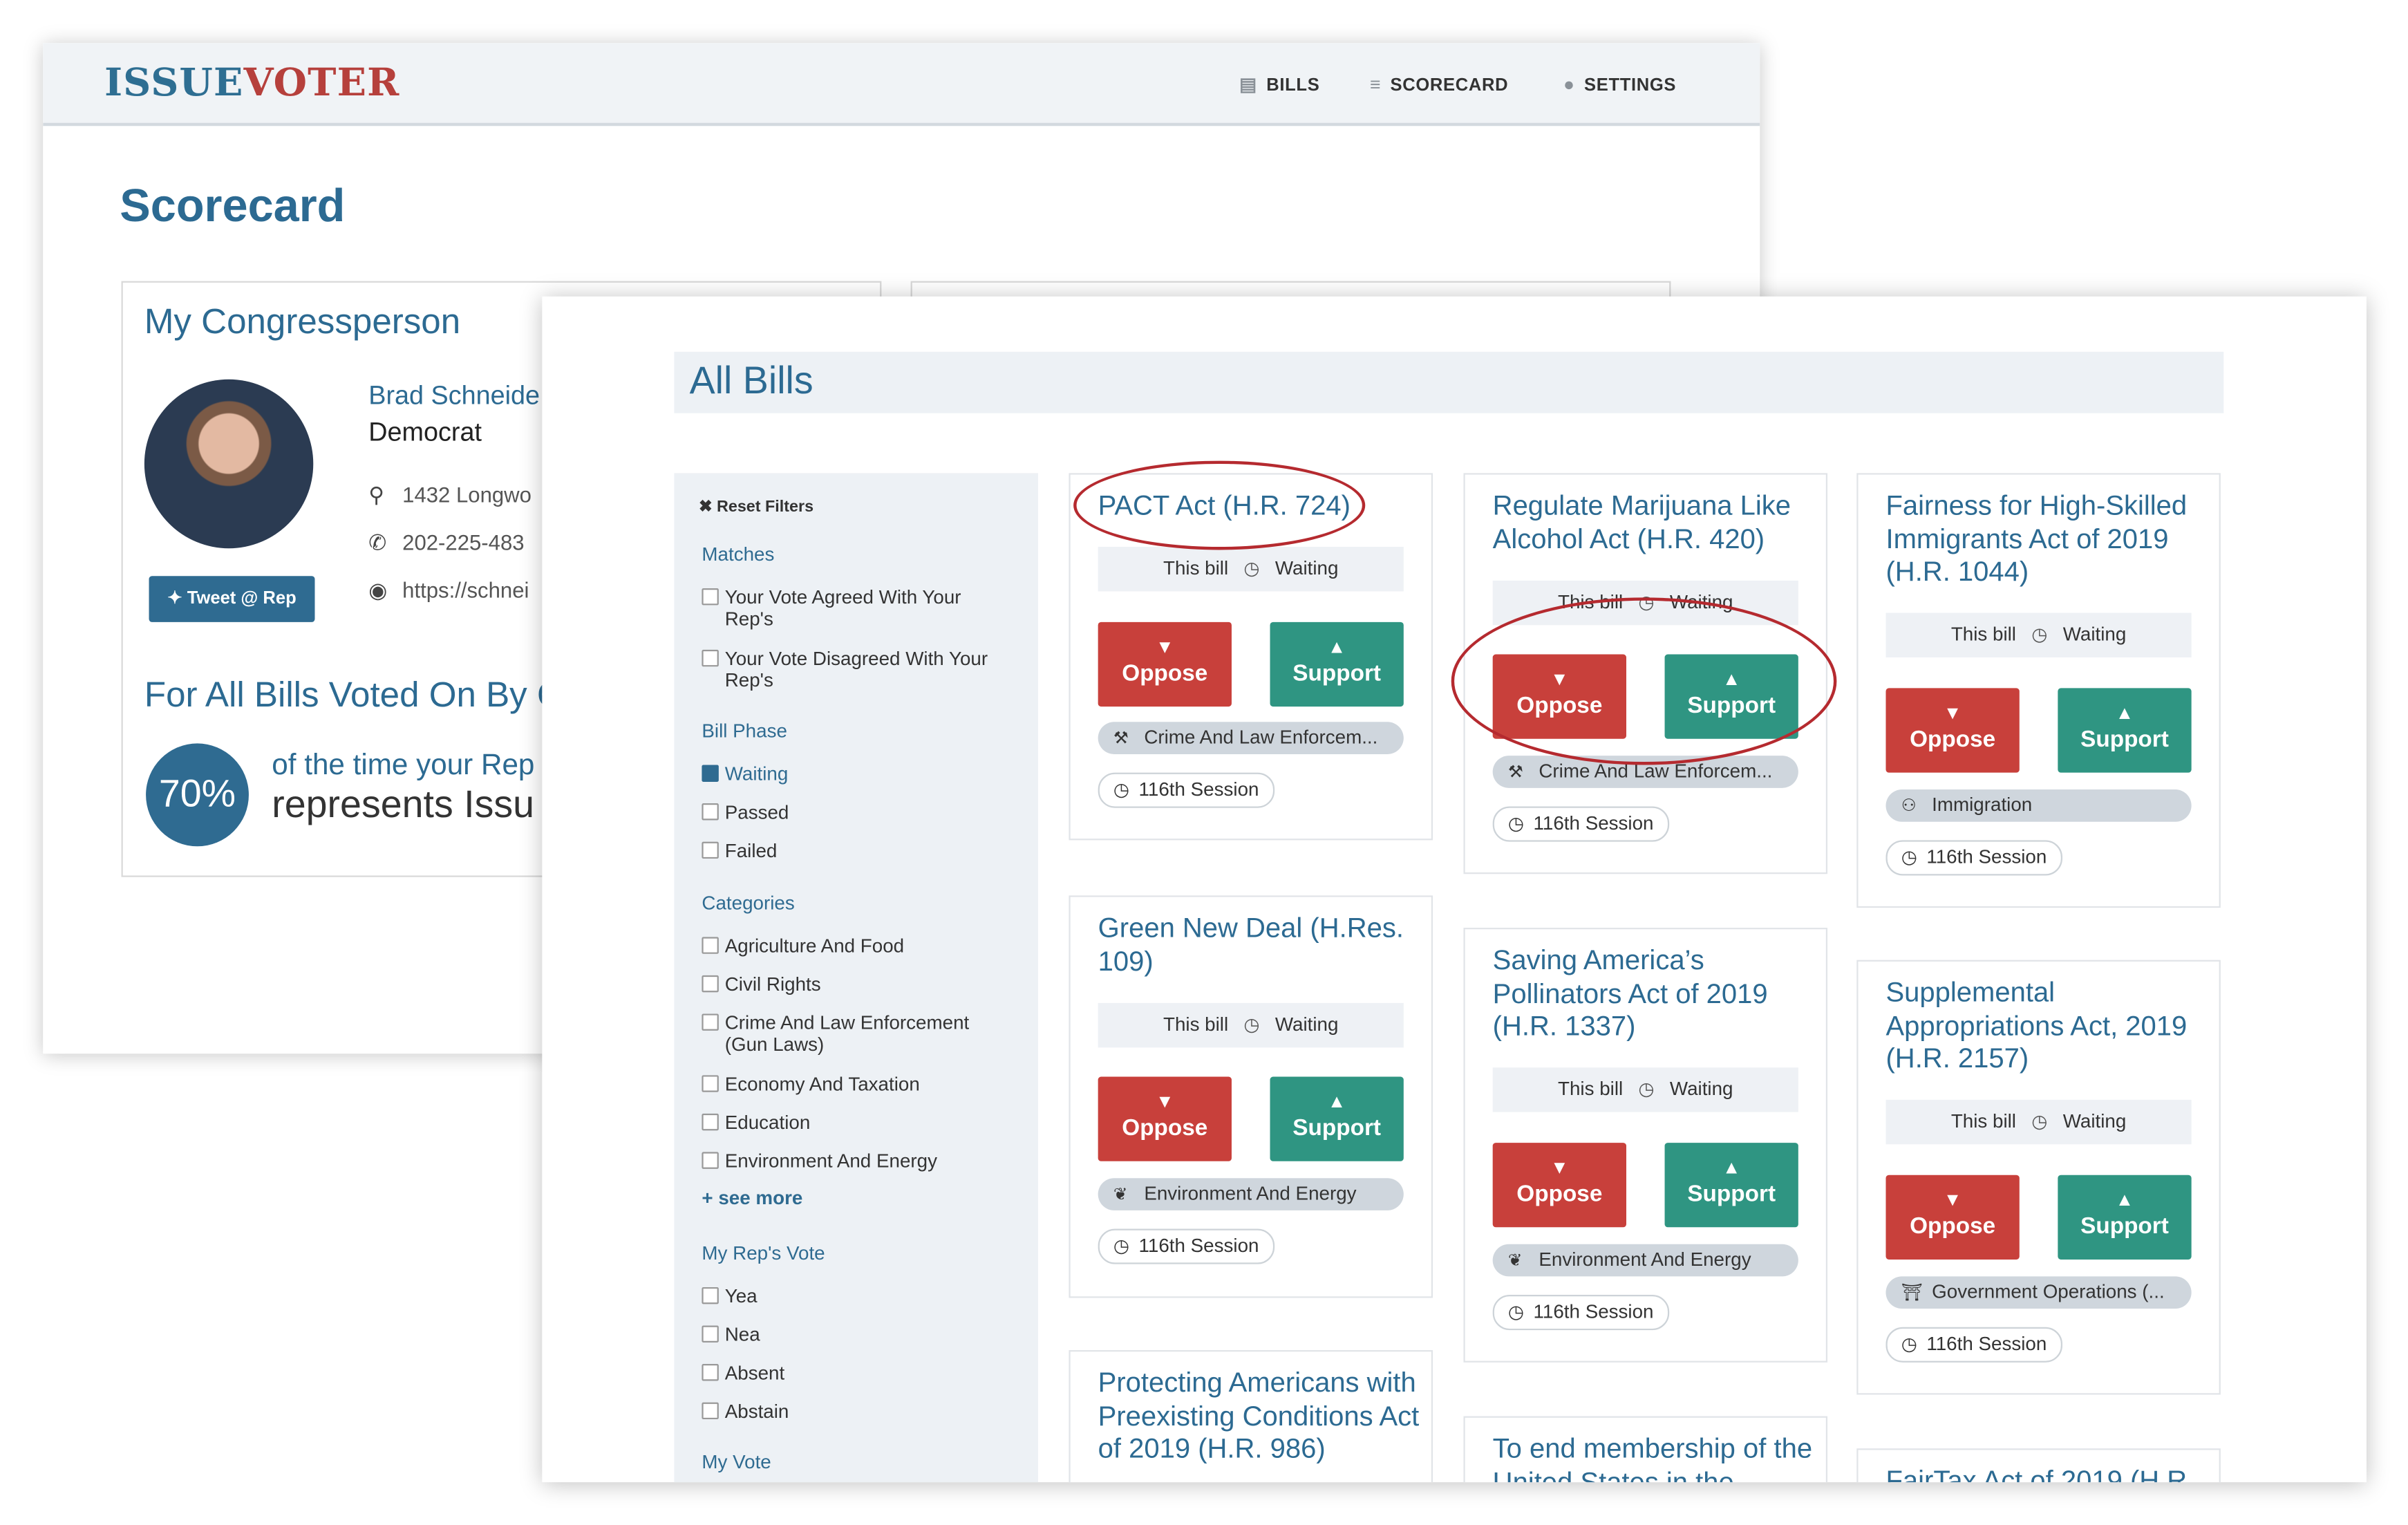 Image resolution: width=2408 pixels, height=1525 pixels. I want to click on rep-name-link: Brad Schneide, so click(454, 396).